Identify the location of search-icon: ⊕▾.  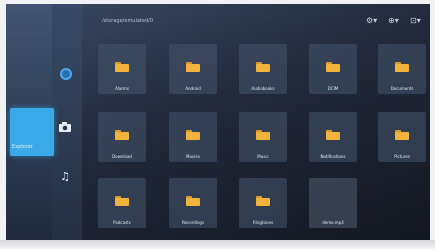
(395, 21).